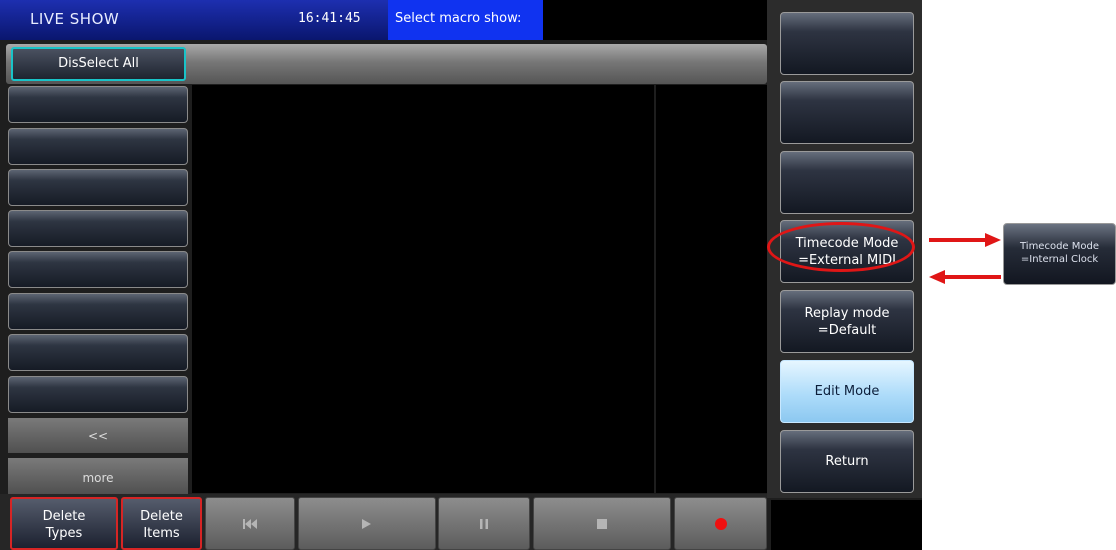  I want to click on edit-mode-button: Edit Mode, so click(847, 391).